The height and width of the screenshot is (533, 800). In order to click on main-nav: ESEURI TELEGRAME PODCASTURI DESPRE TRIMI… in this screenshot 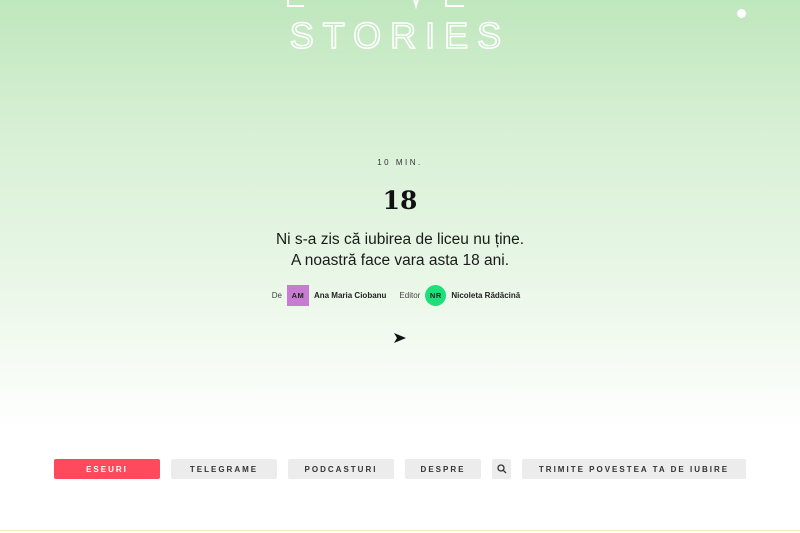, I will do `click(400, 469)`.